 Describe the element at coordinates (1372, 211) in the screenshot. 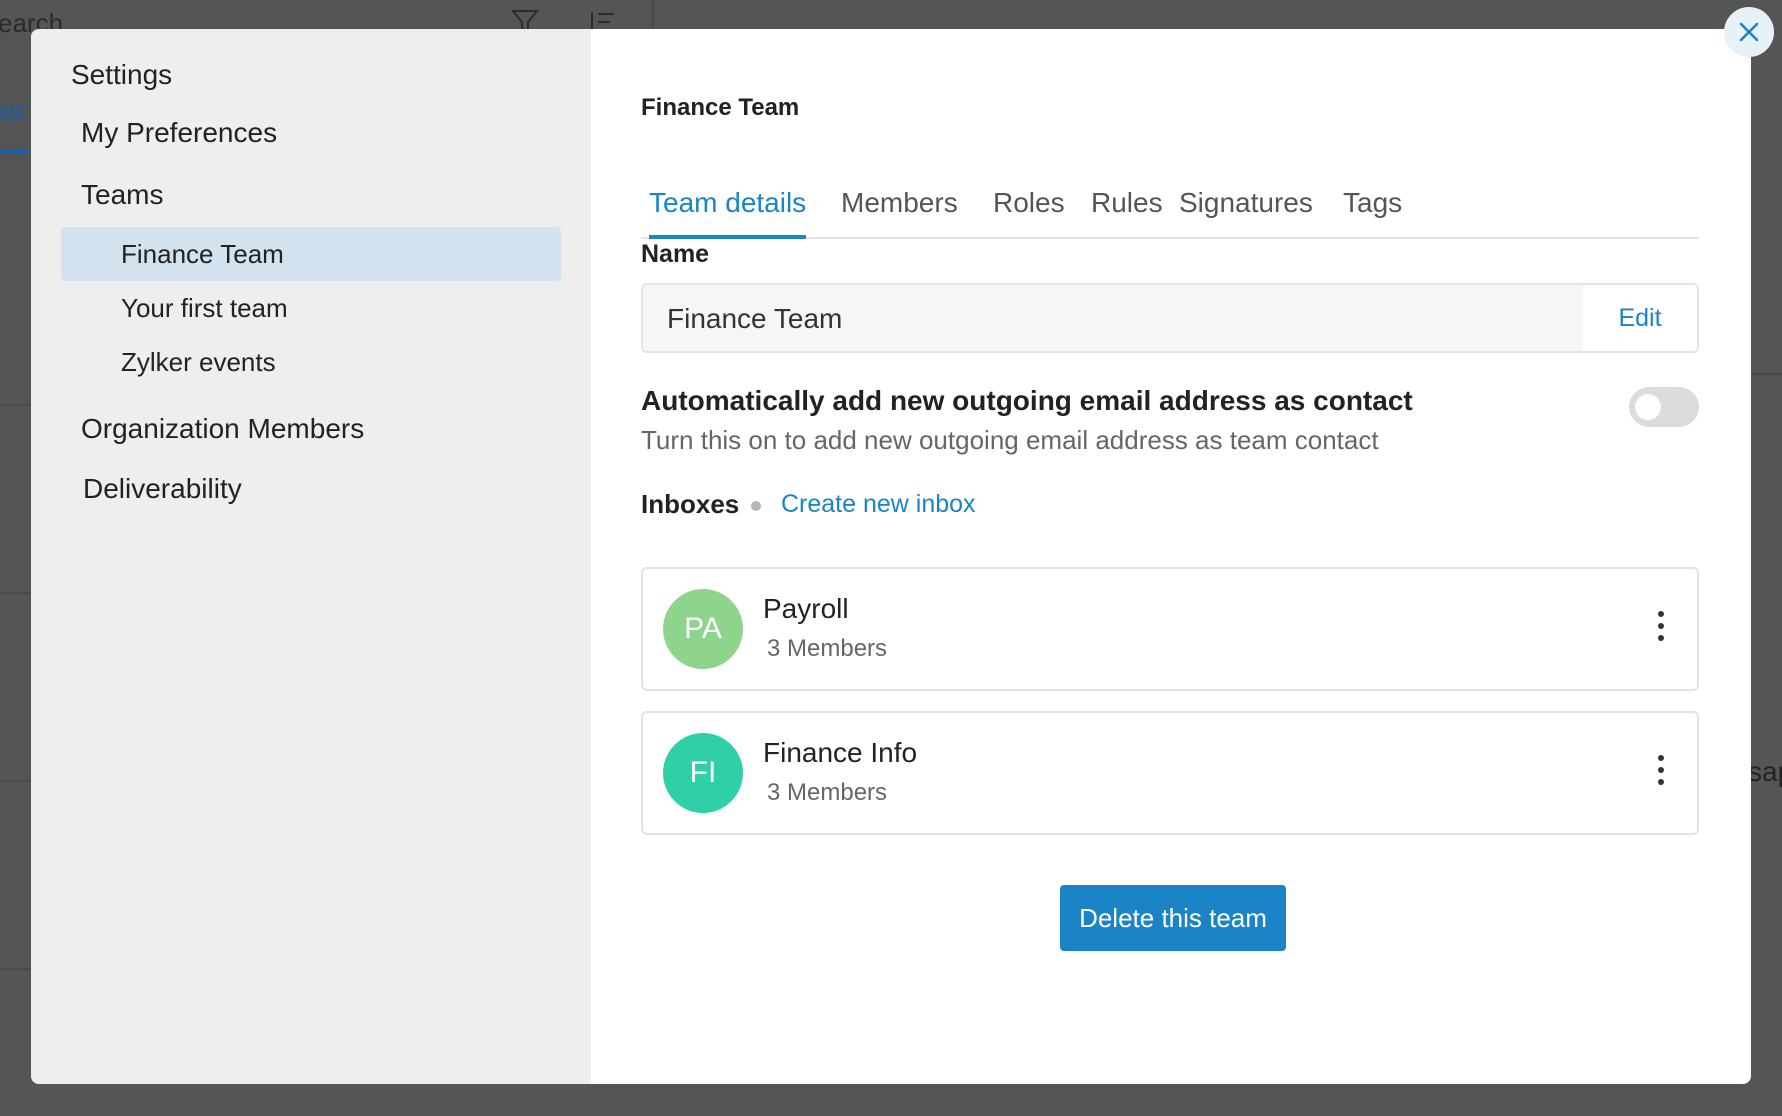

I see `tab-tags: Tags` at that location.